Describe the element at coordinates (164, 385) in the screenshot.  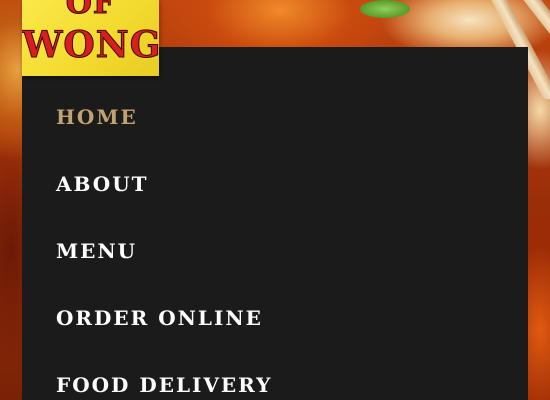
I see `nav-item-food-delivery: FOOD DELIVERY` at that location.